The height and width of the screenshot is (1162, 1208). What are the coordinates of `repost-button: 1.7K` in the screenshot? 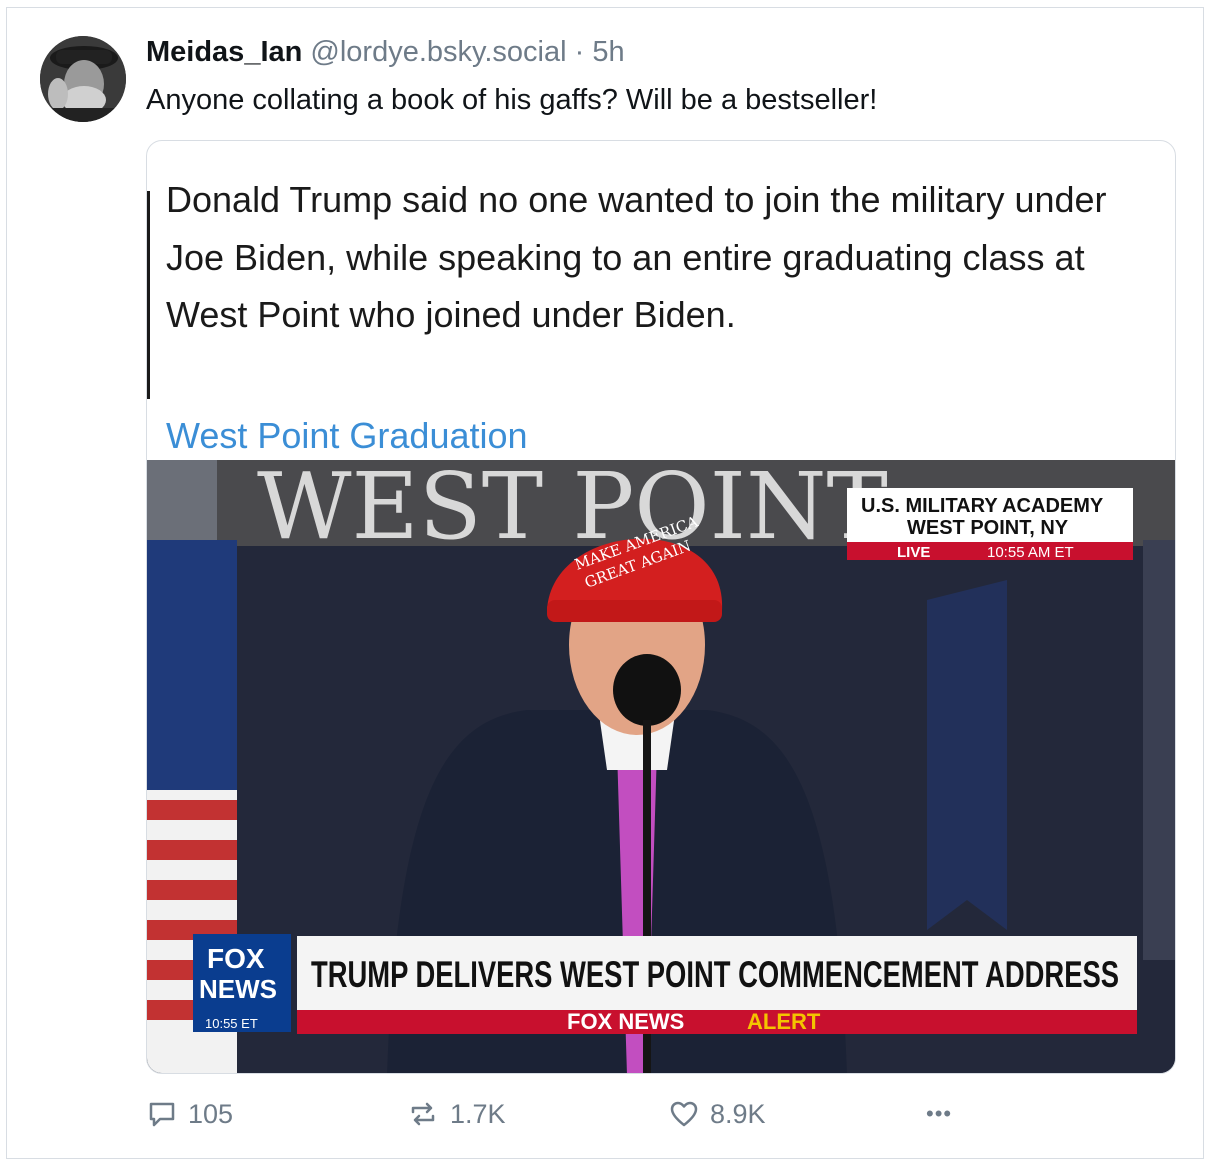 It's located at (456, 1114).